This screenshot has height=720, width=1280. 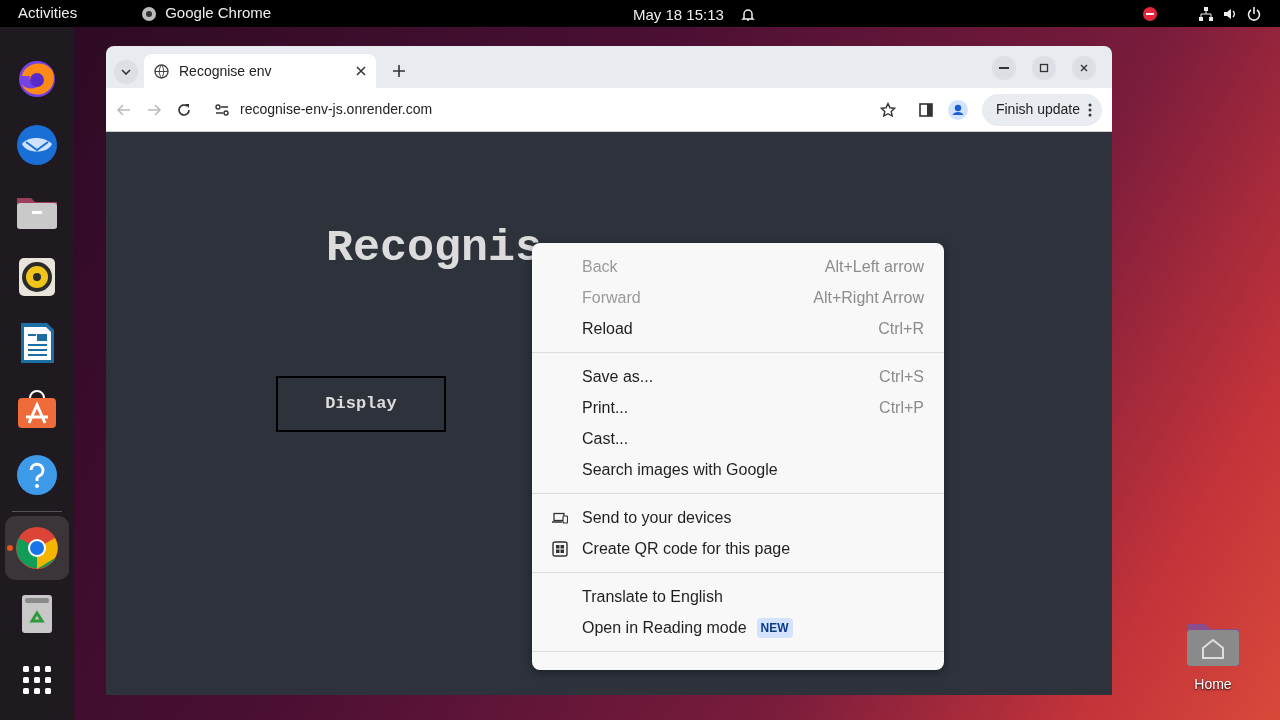 What do you see at coordinates (738, 376) in the screenshot?
I see `menu-item: Save as... Ctrl+S` at bounding box center [738, 376].